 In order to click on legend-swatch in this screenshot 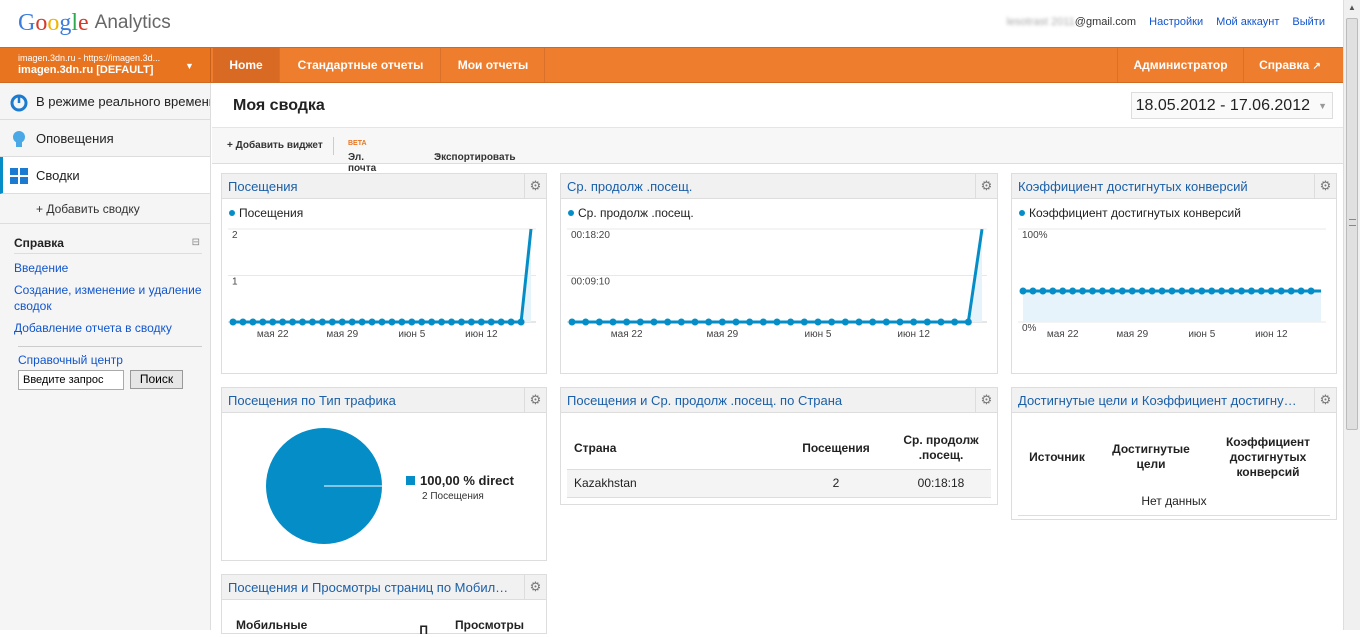, I will do `click(410, 480)`.